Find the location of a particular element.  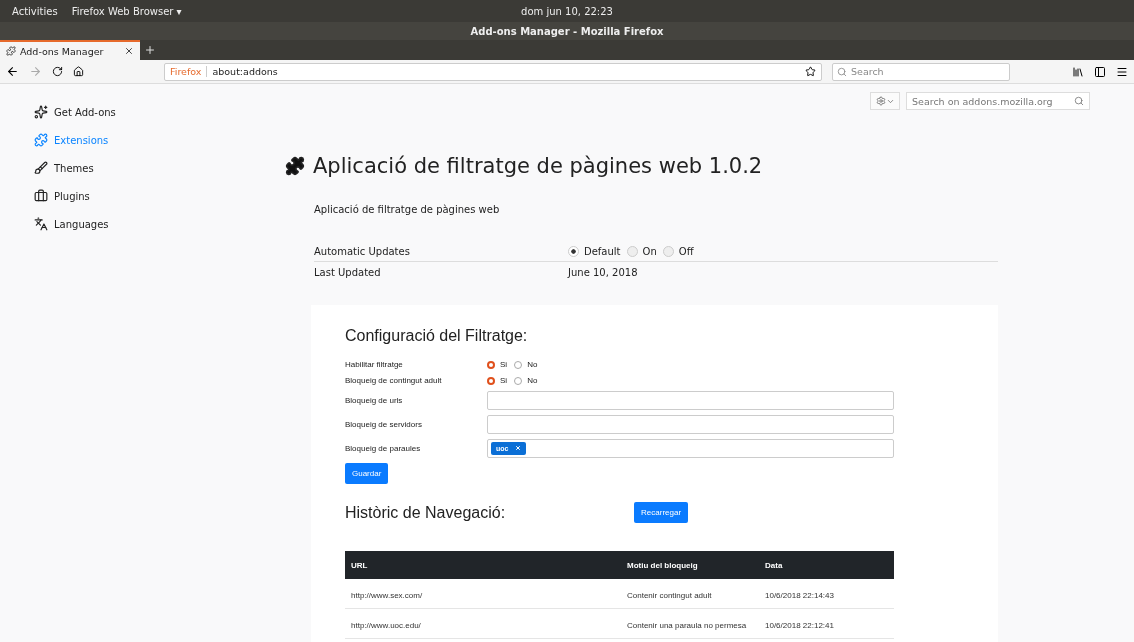

save-button: Guardar is located at coordinates (367, 473).